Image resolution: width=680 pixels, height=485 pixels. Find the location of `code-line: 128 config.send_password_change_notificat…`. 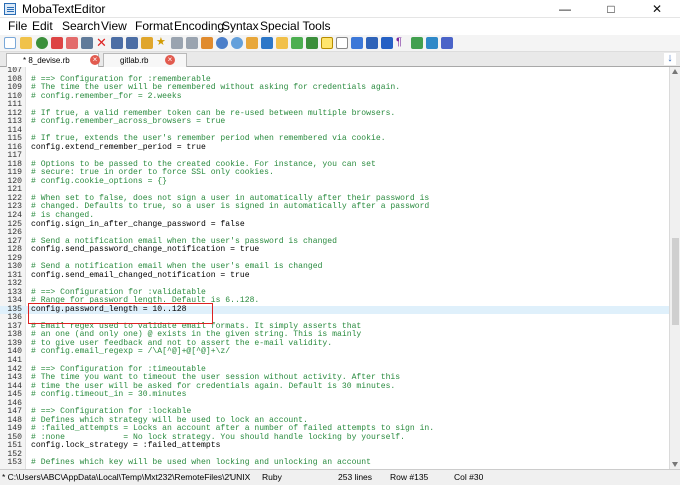

code-line: 128 config.send_password_change_notificat… is located at coordinates (334, 250).